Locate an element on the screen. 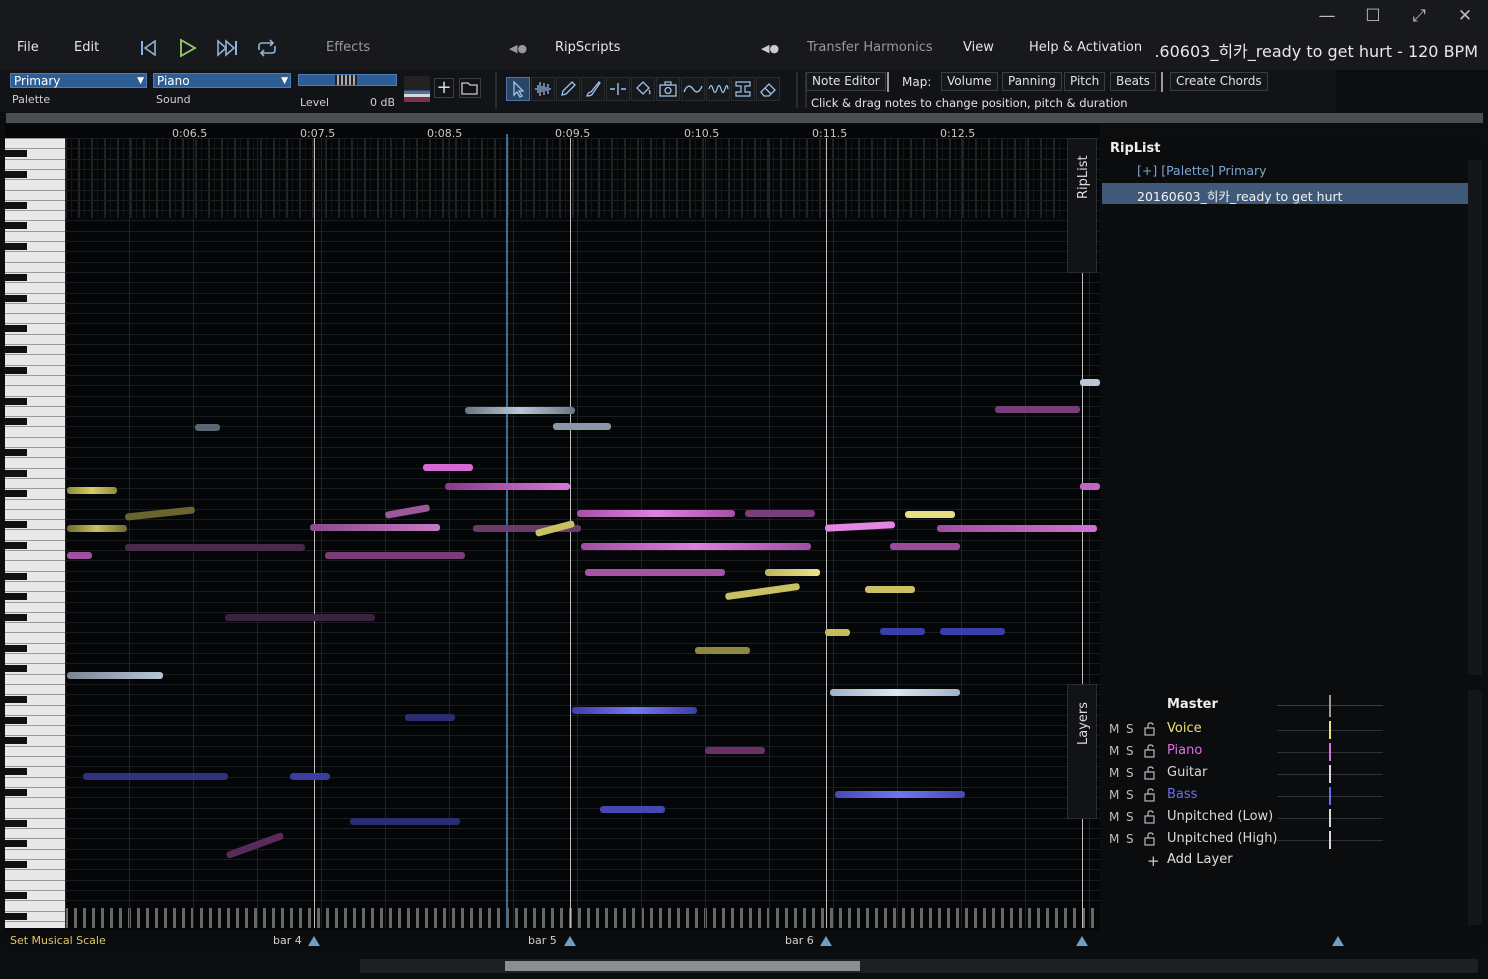 The width and height of the screenshot is (1488, 979). scrollbar-thumb is located at coordinates (682, 966).